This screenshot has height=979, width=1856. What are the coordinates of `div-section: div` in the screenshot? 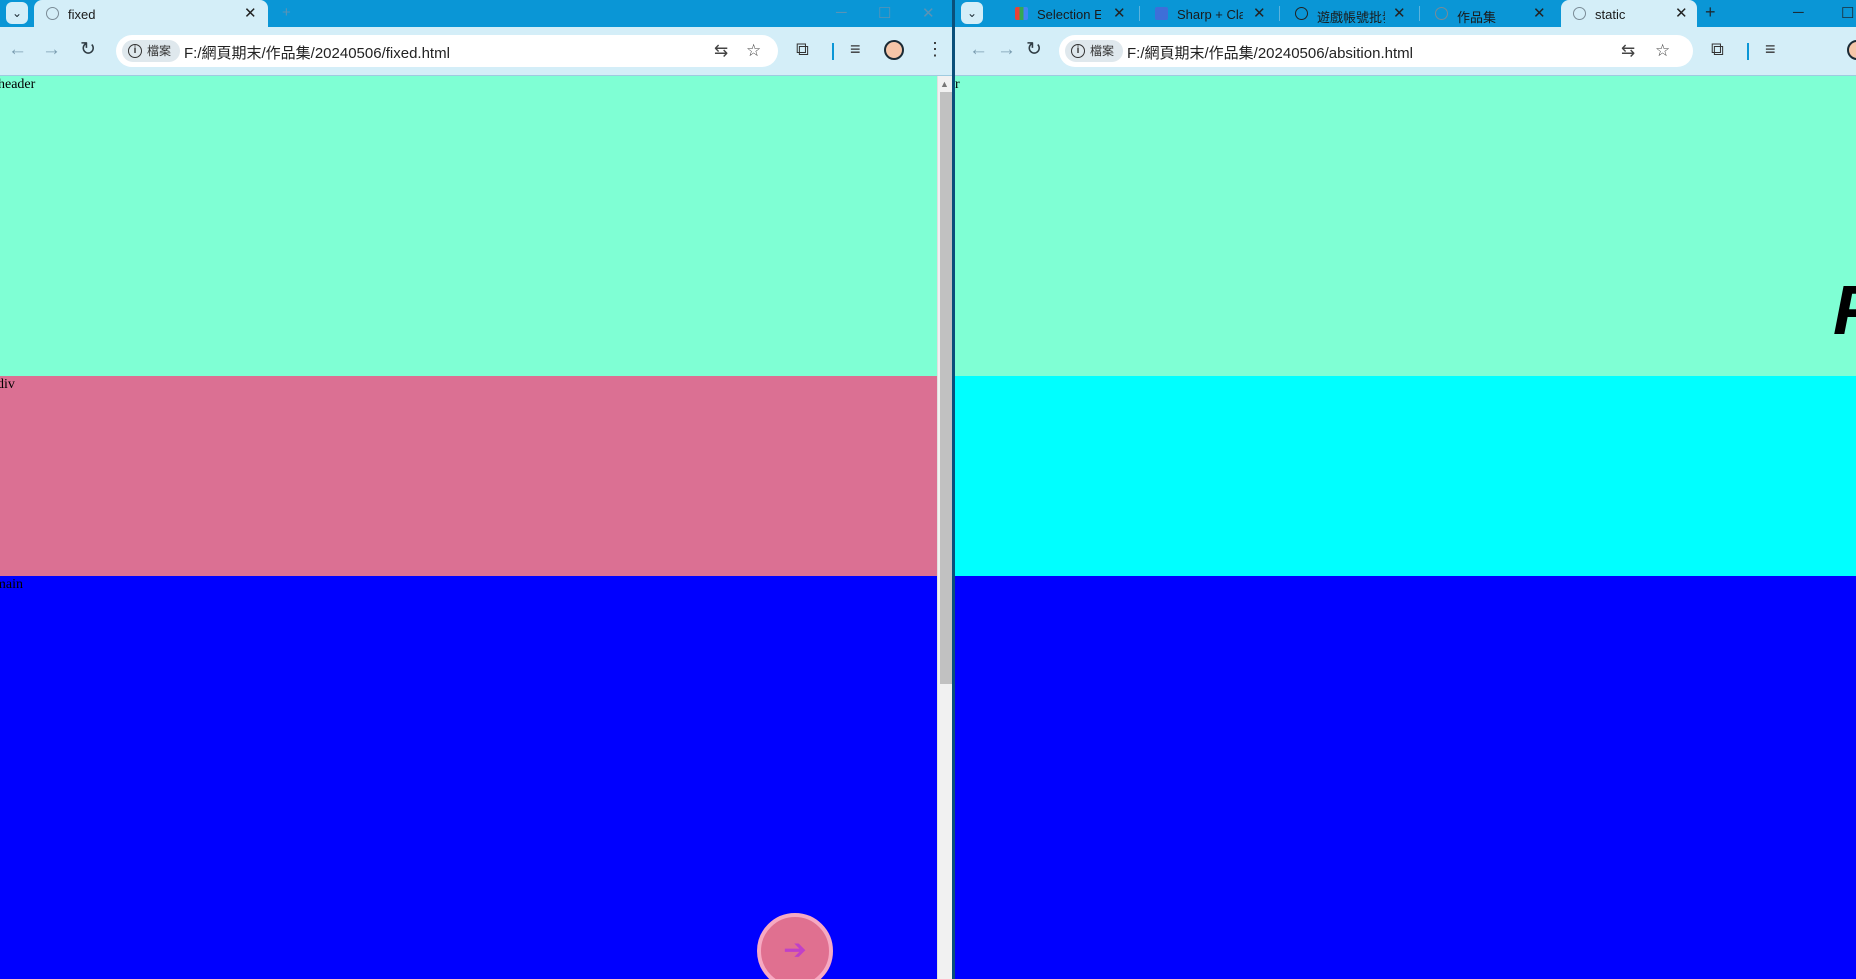 It's located at (468, 476).